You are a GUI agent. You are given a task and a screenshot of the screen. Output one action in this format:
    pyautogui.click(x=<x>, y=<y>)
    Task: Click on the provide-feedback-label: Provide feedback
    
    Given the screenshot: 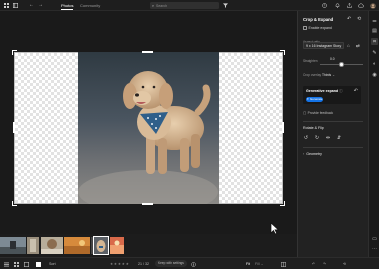 What is the action you would take?
    pyautogui.click(x=320, y=113)
    